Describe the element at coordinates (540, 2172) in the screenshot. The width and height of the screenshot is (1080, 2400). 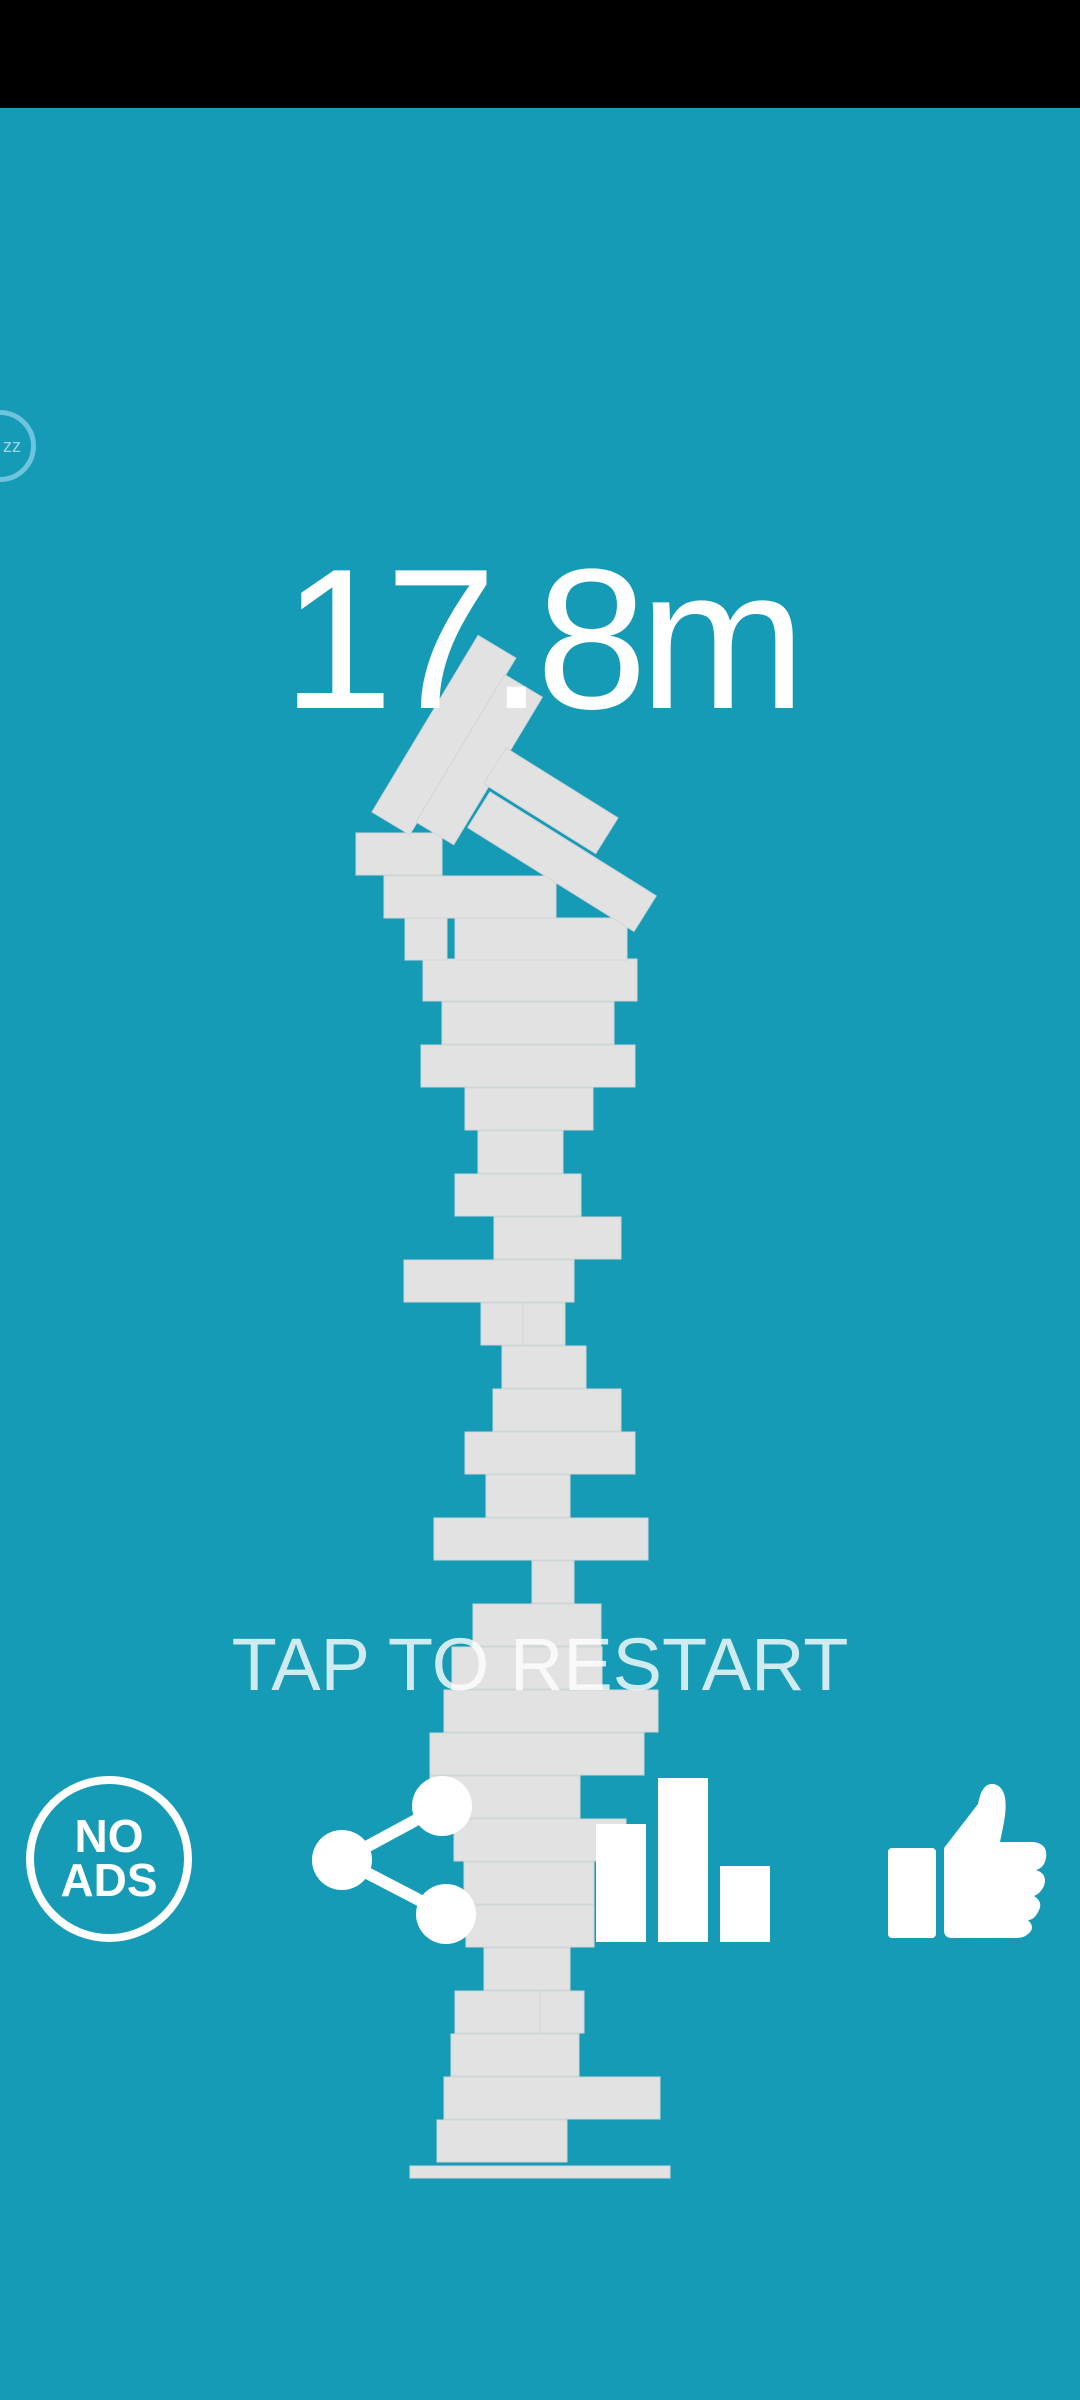
I see `tower-base` at that location.